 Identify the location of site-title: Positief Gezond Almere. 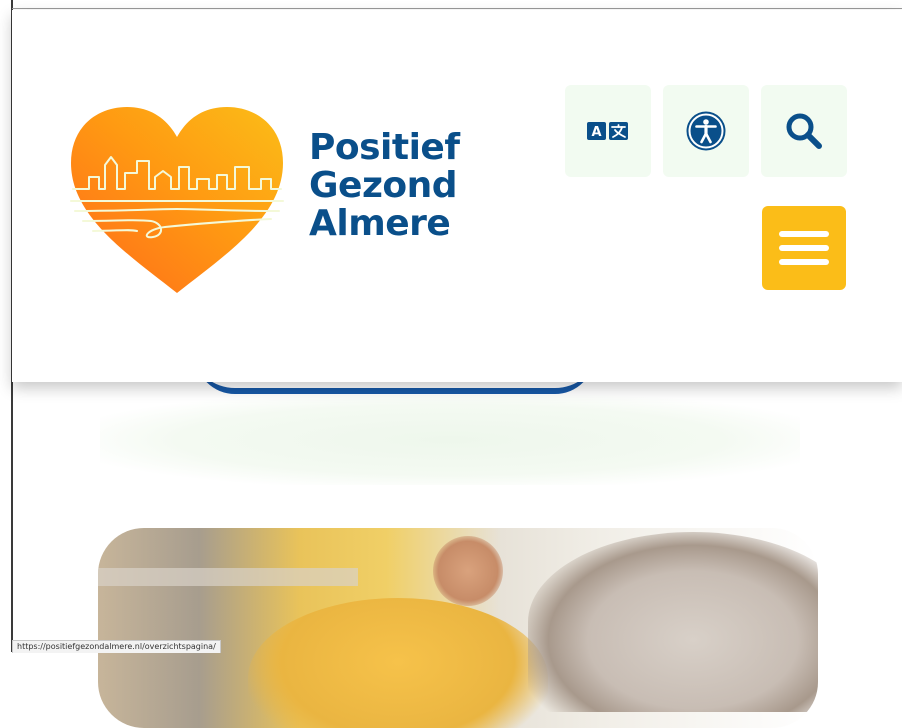
(384, 186).